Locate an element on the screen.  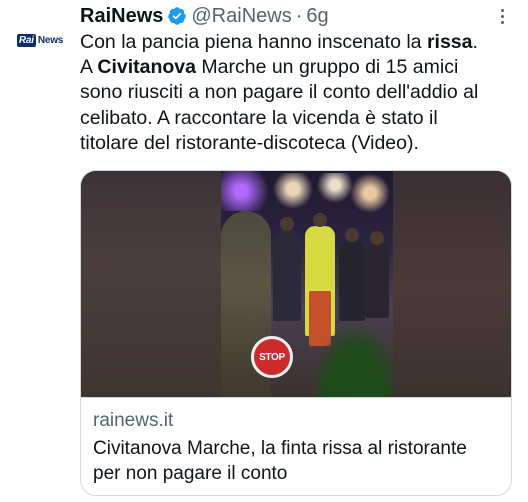
rainews-logo: Rai News is located at coordinates (40, 40).